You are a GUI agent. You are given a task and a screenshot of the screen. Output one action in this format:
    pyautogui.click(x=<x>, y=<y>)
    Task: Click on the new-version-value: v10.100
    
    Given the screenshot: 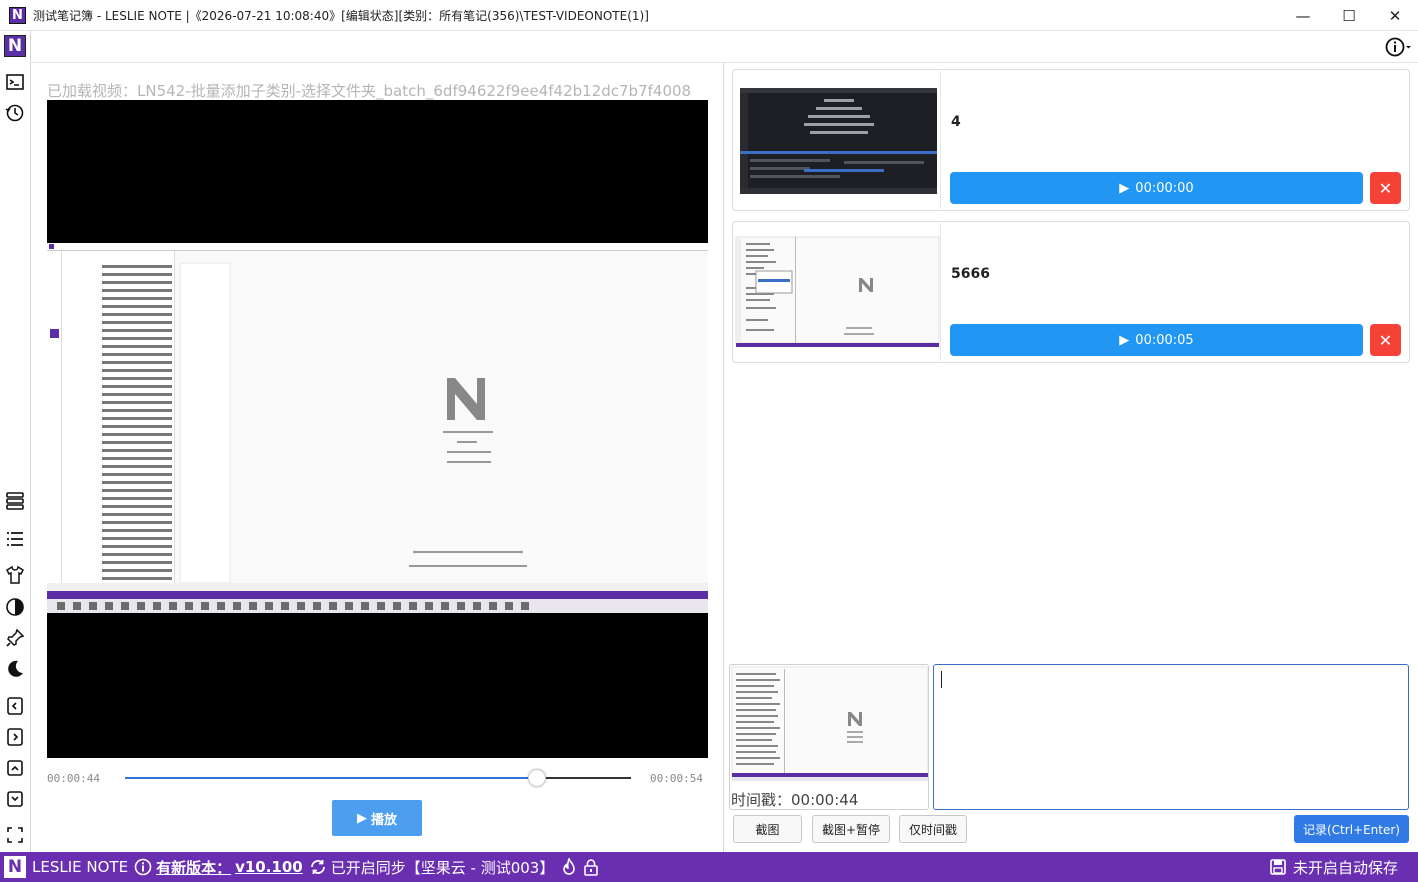 What is the action you would take?
    pyautogui.click(x=269, y=867)
    